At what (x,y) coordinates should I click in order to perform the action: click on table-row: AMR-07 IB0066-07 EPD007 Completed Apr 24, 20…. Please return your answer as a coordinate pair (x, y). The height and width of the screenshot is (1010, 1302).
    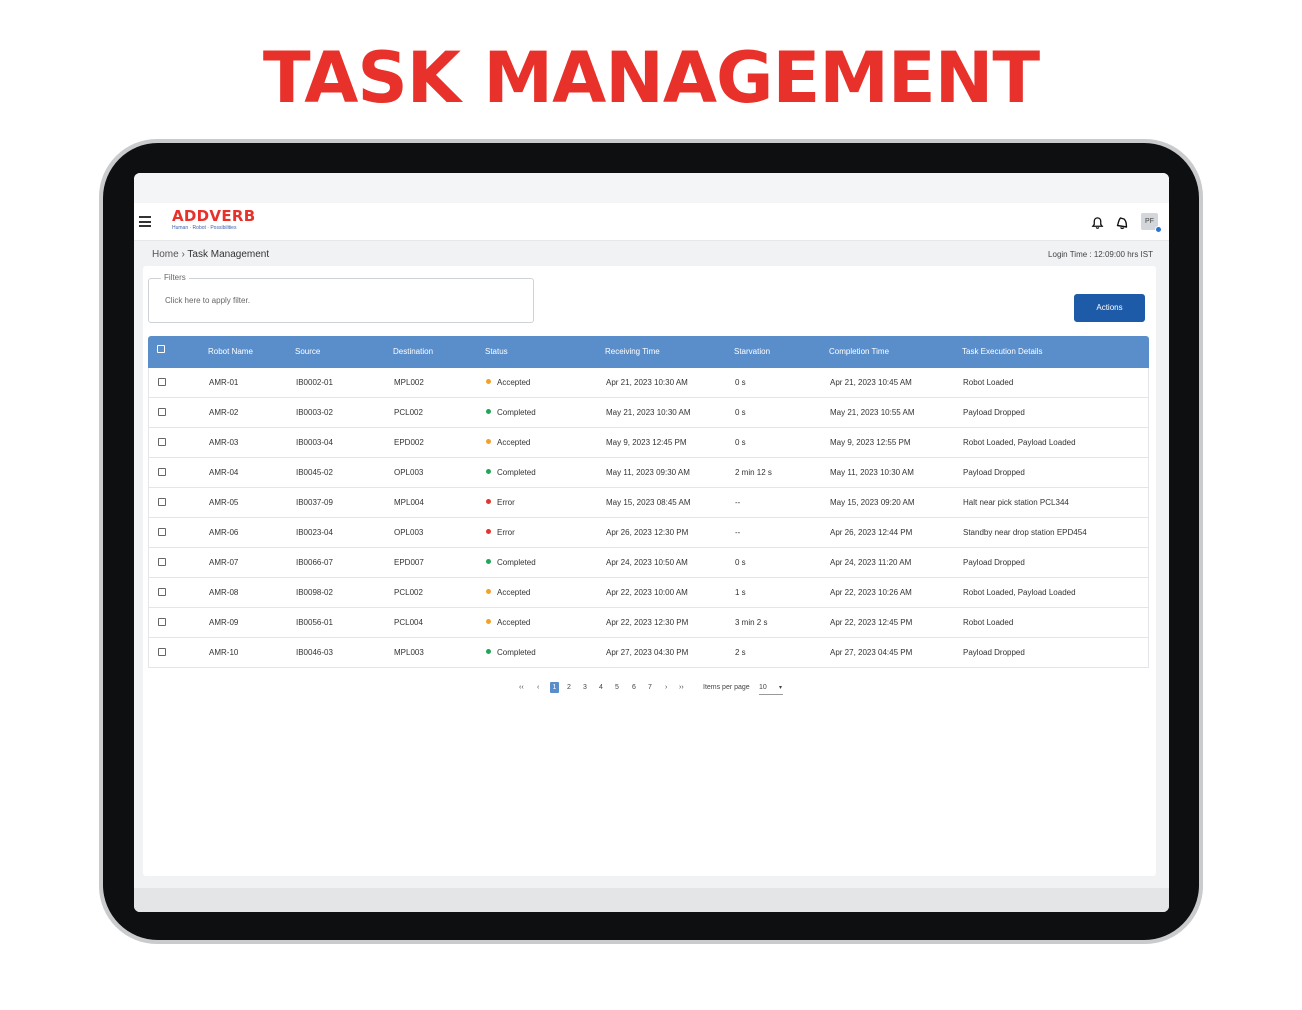
    Looking at the image, I should click on (648, 563).